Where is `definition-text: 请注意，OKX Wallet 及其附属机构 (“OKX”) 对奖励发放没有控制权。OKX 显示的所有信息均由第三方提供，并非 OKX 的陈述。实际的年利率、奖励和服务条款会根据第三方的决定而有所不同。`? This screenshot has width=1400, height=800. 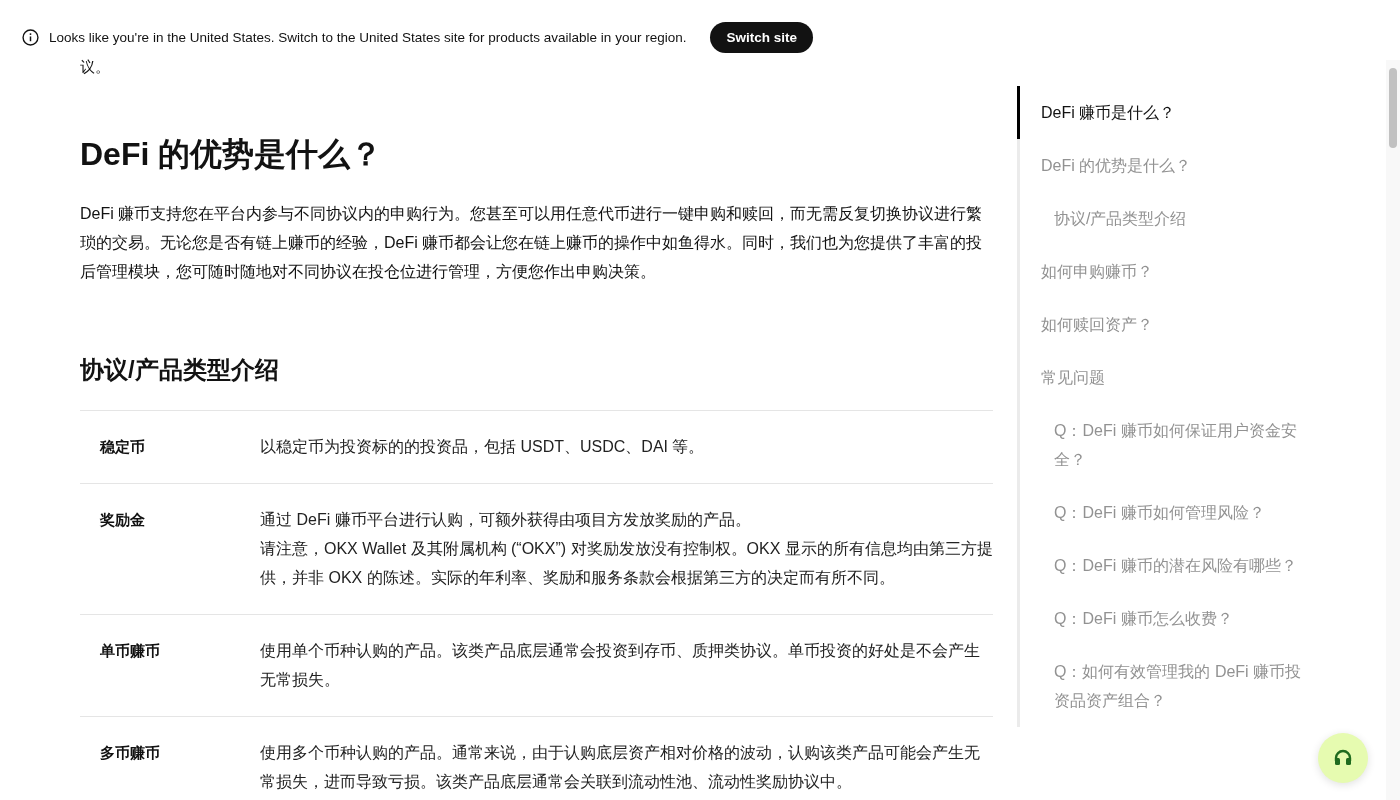
definition-text: 请注意，OKX Wallet 及其附属机构 (“OKX”) 对奖励发放没有控制权。OKX 显示的所有信息均由第三方提供，并非 OKX 的陈述。实际的年利率、奖励和服务条款会根据第三方的决定而有所不同。 is located at coordinates (626, 563).